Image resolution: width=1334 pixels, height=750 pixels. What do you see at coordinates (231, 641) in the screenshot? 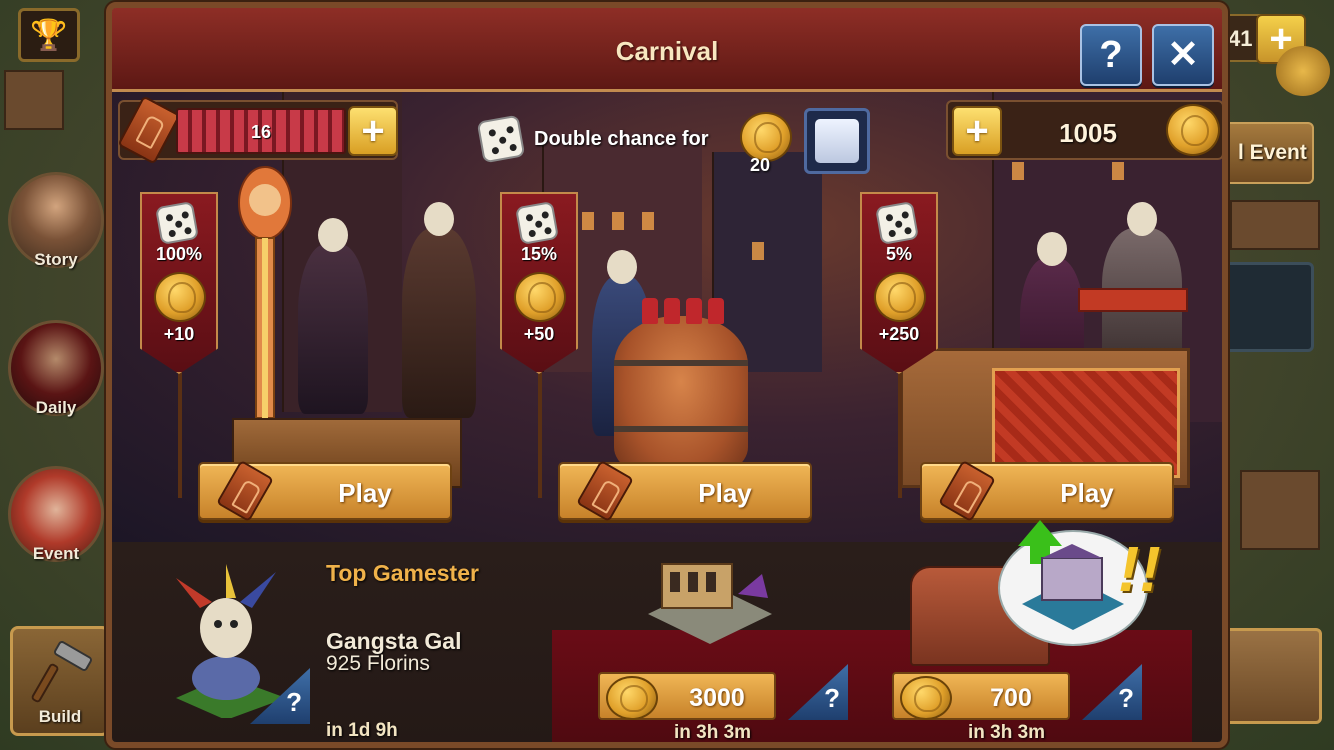
I see `jester-statue-icon` at bounding box center [231, 641].